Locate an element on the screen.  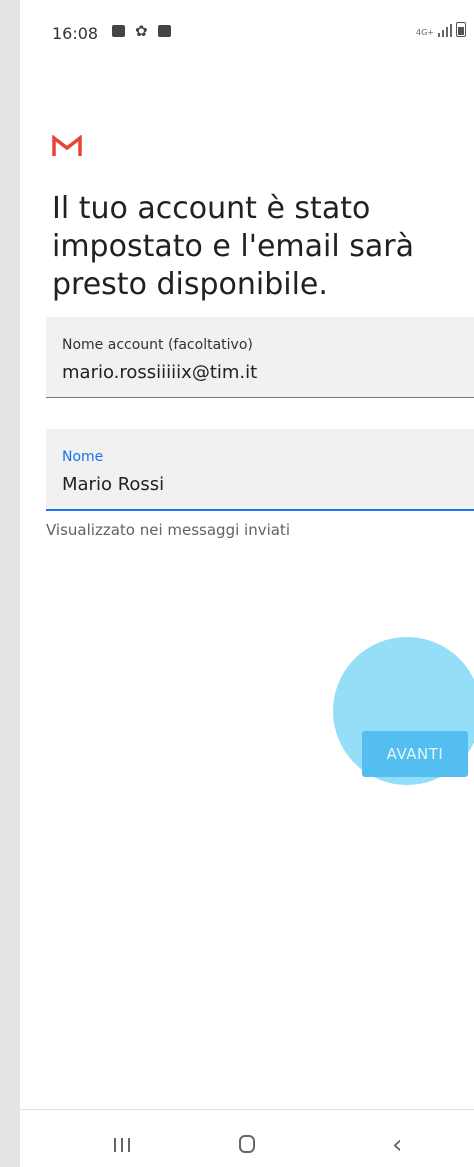
gear-icon: ✿ is located at coordinates (141, 31).